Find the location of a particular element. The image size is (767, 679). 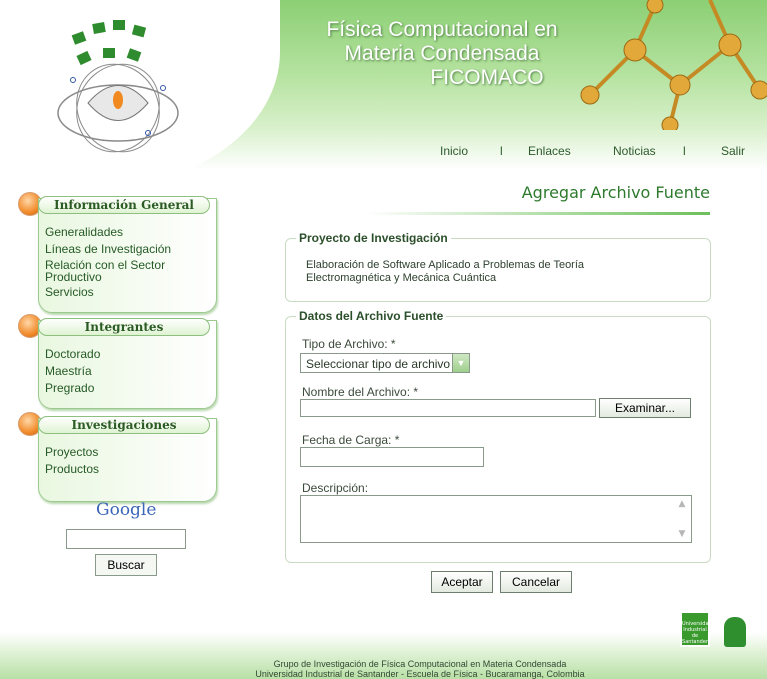

tipo-archivo-value: Seleccionar tipo de archivo is located at coordinates (378, 364).